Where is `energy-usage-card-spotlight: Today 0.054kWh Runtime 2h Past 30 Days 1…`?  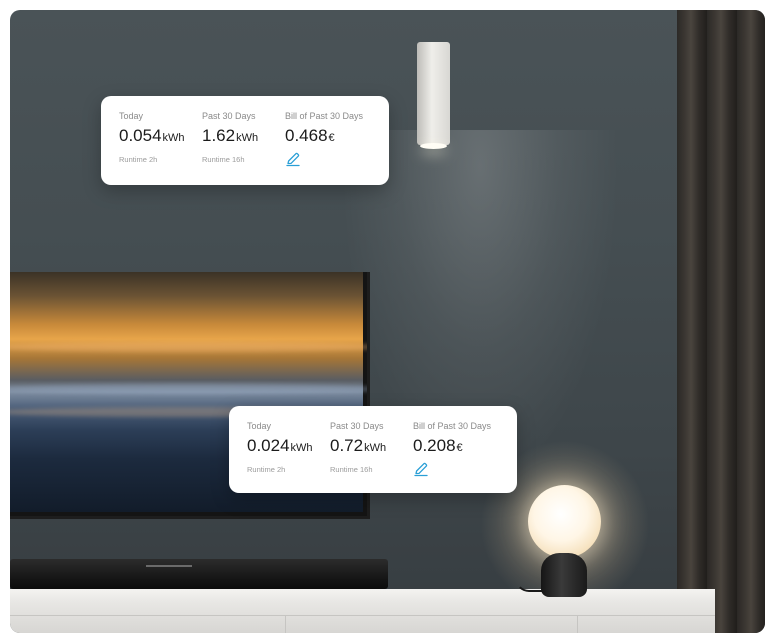 energy-usage-card-spotlight: Today 0.054kWh Runtime 2h Past 30 Days 1… is located at coordinates (245, 140).